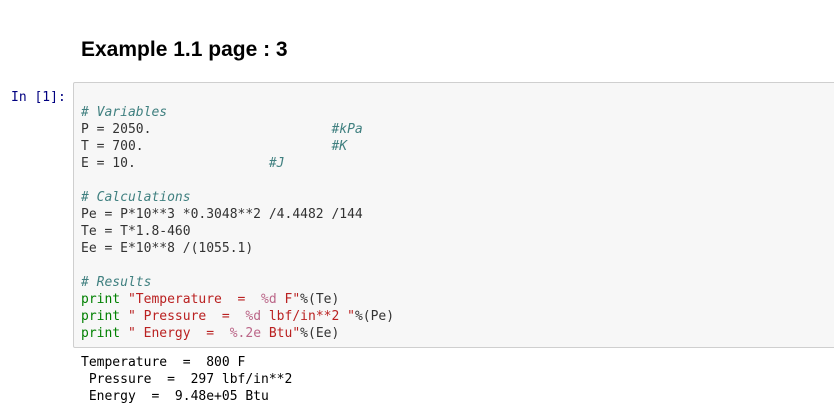  I want to click on code-line: P = 2050. #kPa, so click(237, 129).